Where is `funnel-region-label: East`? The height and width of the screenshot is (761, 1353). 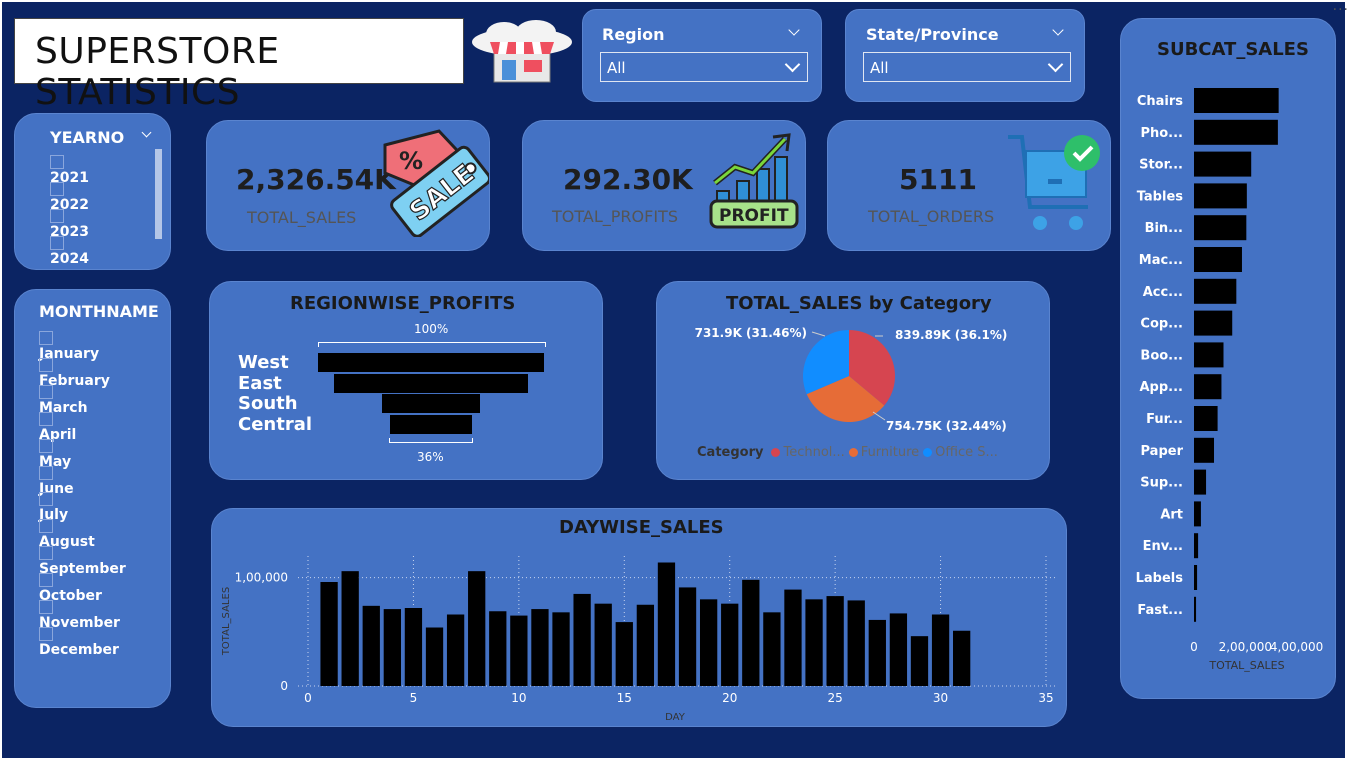 funnel-region-label: East is located at coordinates (260, 383).